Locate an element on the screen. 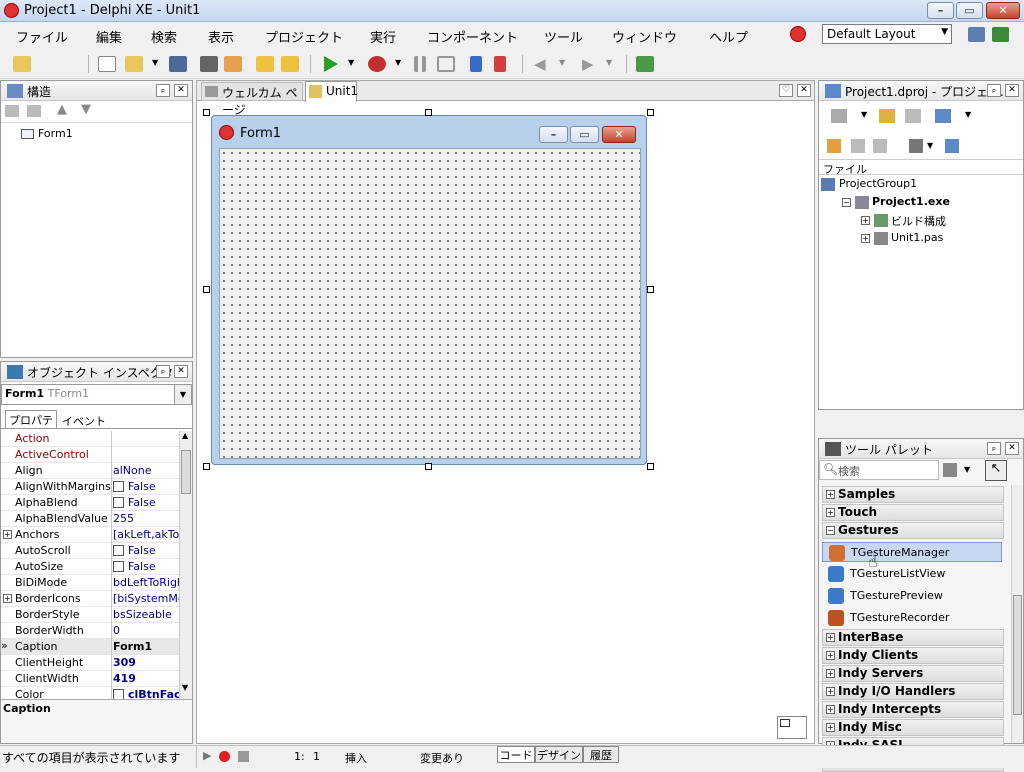 The height and width of the screenshot is (772, 1024). structure-tree-item: Form1 is located at coordinates (47, 133).